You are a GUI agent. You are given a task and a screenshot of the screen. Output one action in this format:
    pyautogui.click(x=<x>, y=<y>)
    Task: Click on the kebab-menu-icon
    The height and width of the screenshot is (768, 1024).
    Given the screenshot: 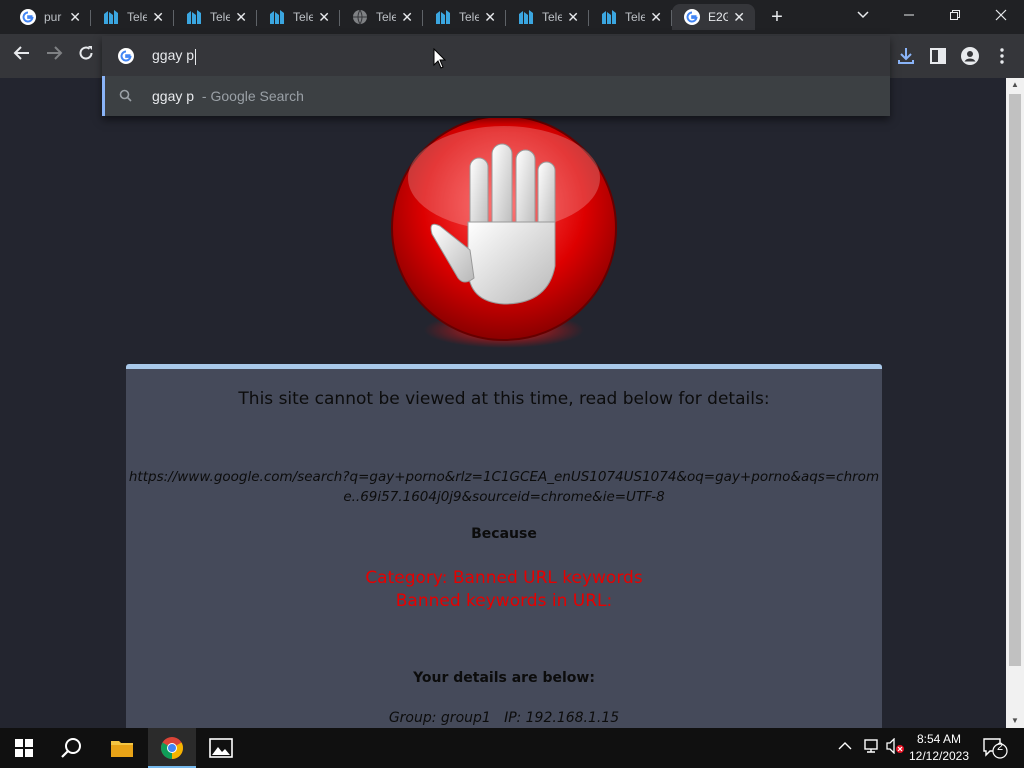 What is the action you would take?
    pyautogui.click(x=1002, y=56)
    